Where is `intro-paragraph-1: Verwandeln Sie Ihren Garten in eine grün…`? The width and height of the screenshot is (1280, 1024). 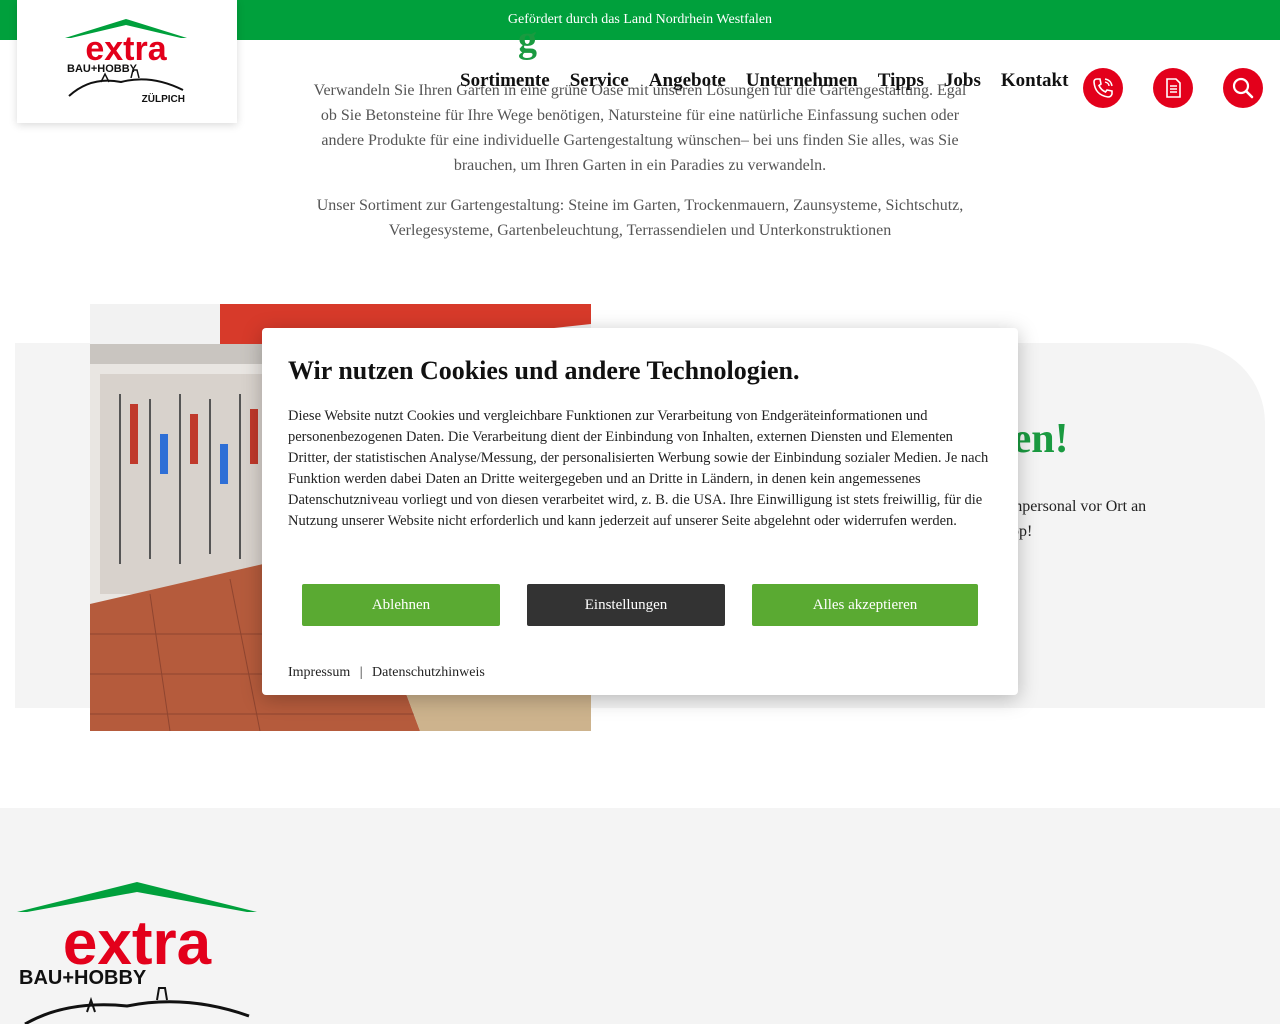 intro-paragraph-1: Verwandeln Sie Ihren Garten in eine grün… is located at coordinates (640, 128).